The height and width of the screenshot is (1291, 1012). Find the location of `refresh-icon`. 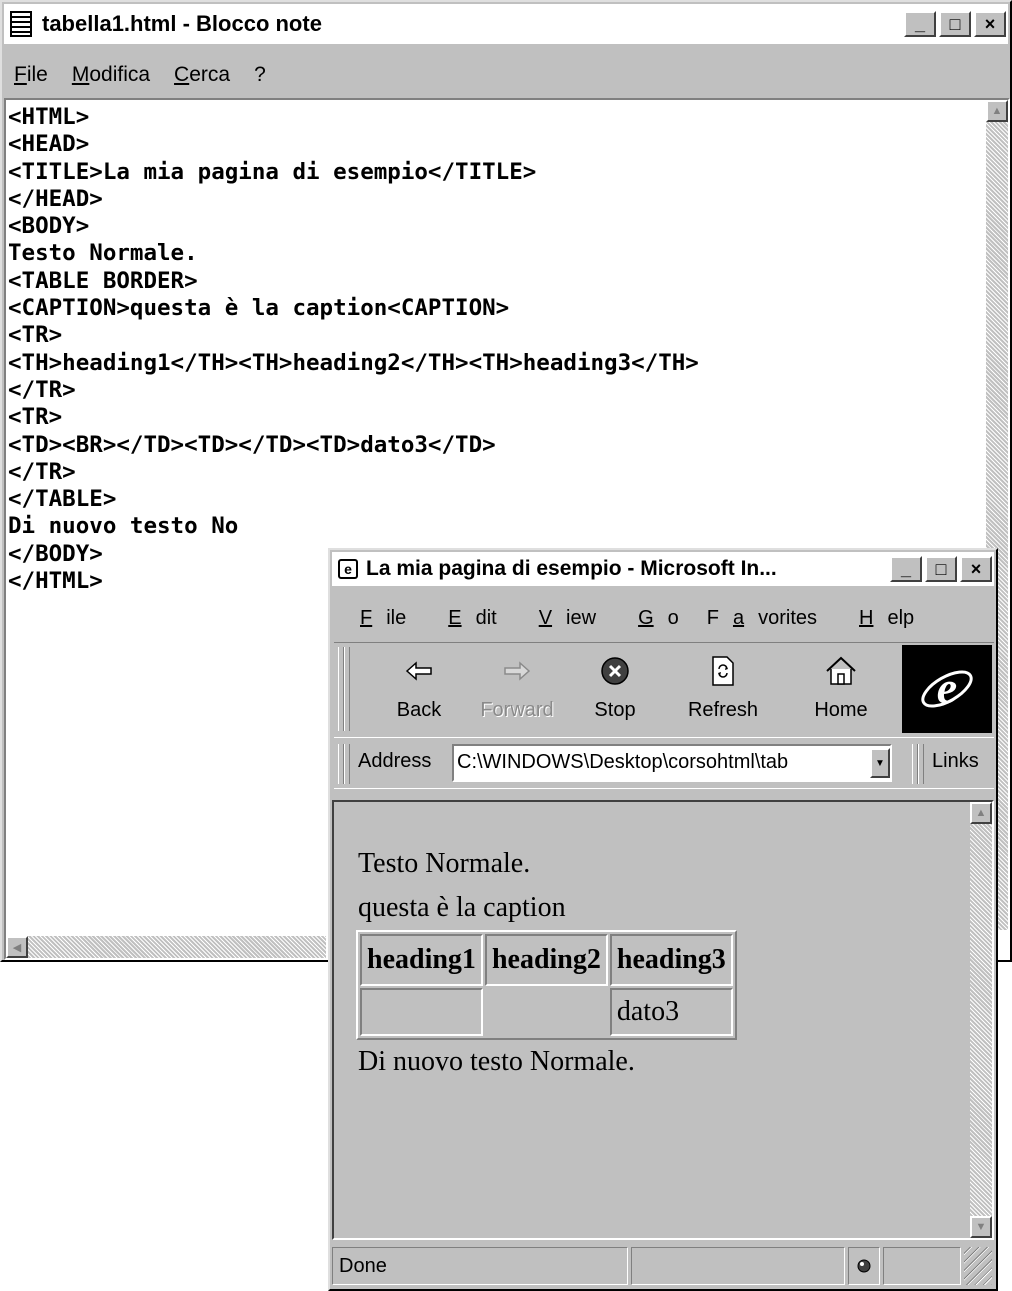

refresh-icon is located at coordinates (723, 671).